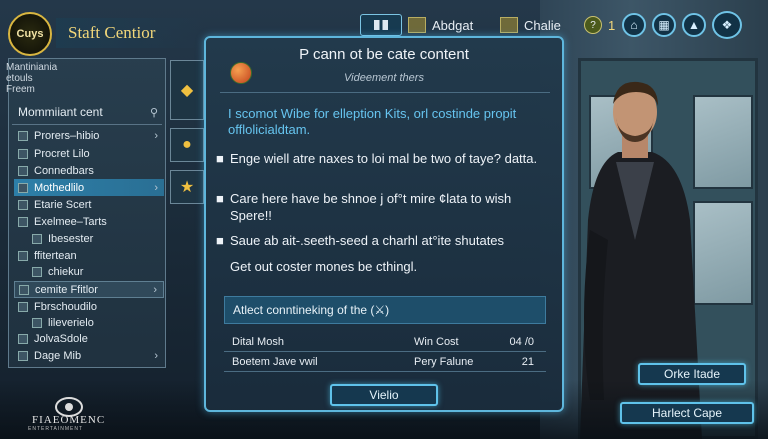 Image resolution: width=768 pixels, height=439 pixels. I want to click on grid-icon: ▦, so click(664, 25).